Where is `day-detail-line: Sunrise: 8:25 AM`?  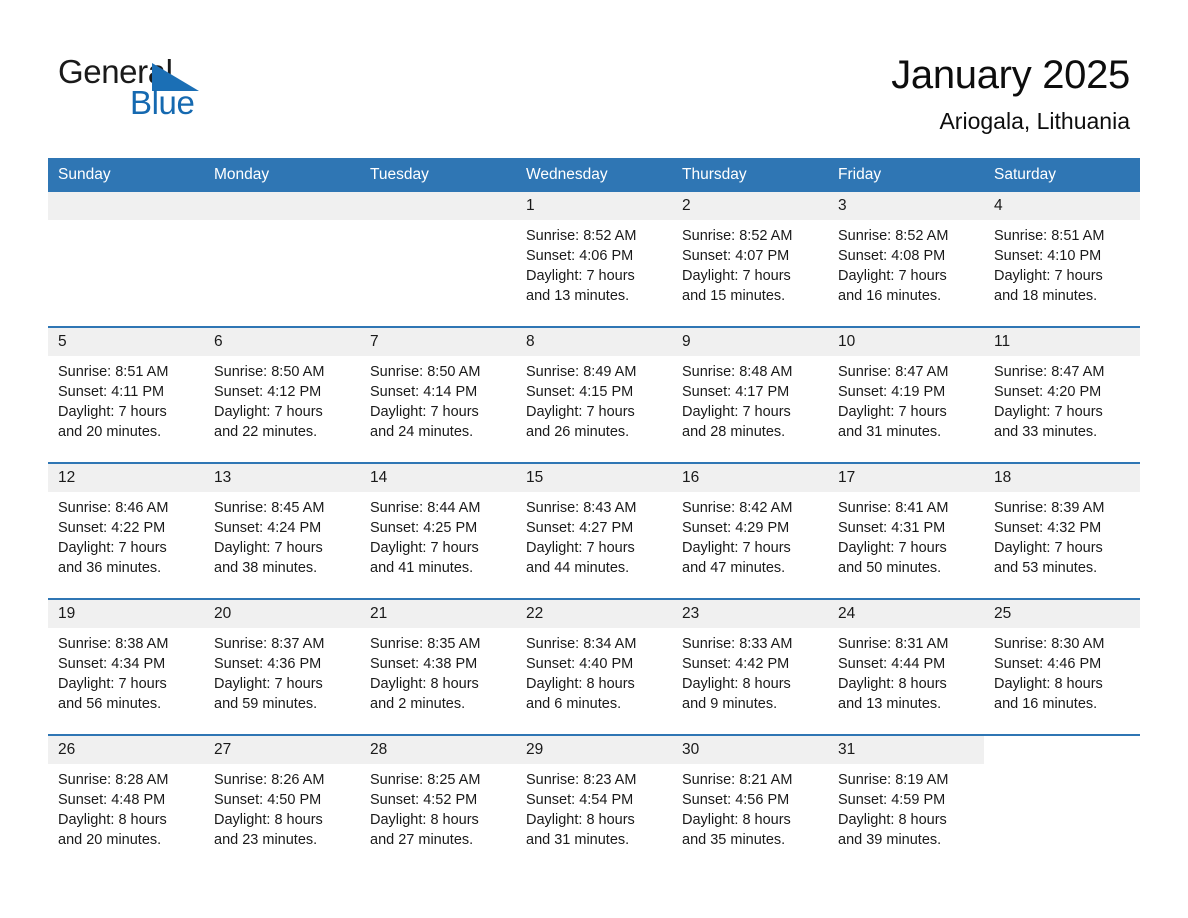
day-detail-line: Sunrise: 8:25 AM is located at coordinates (425, 780).